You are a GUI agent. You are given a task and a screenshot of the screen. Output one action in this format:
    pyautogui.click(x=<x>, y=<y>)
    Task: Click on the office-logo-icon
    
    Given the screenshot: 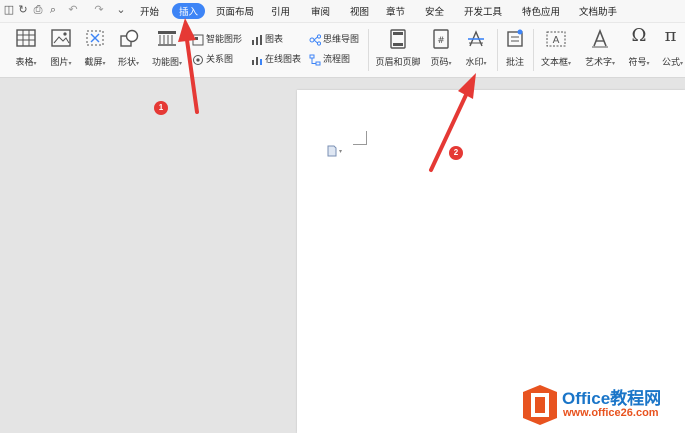 What is the action you would take?
    pyautogui.click(x=540, y=405)
    